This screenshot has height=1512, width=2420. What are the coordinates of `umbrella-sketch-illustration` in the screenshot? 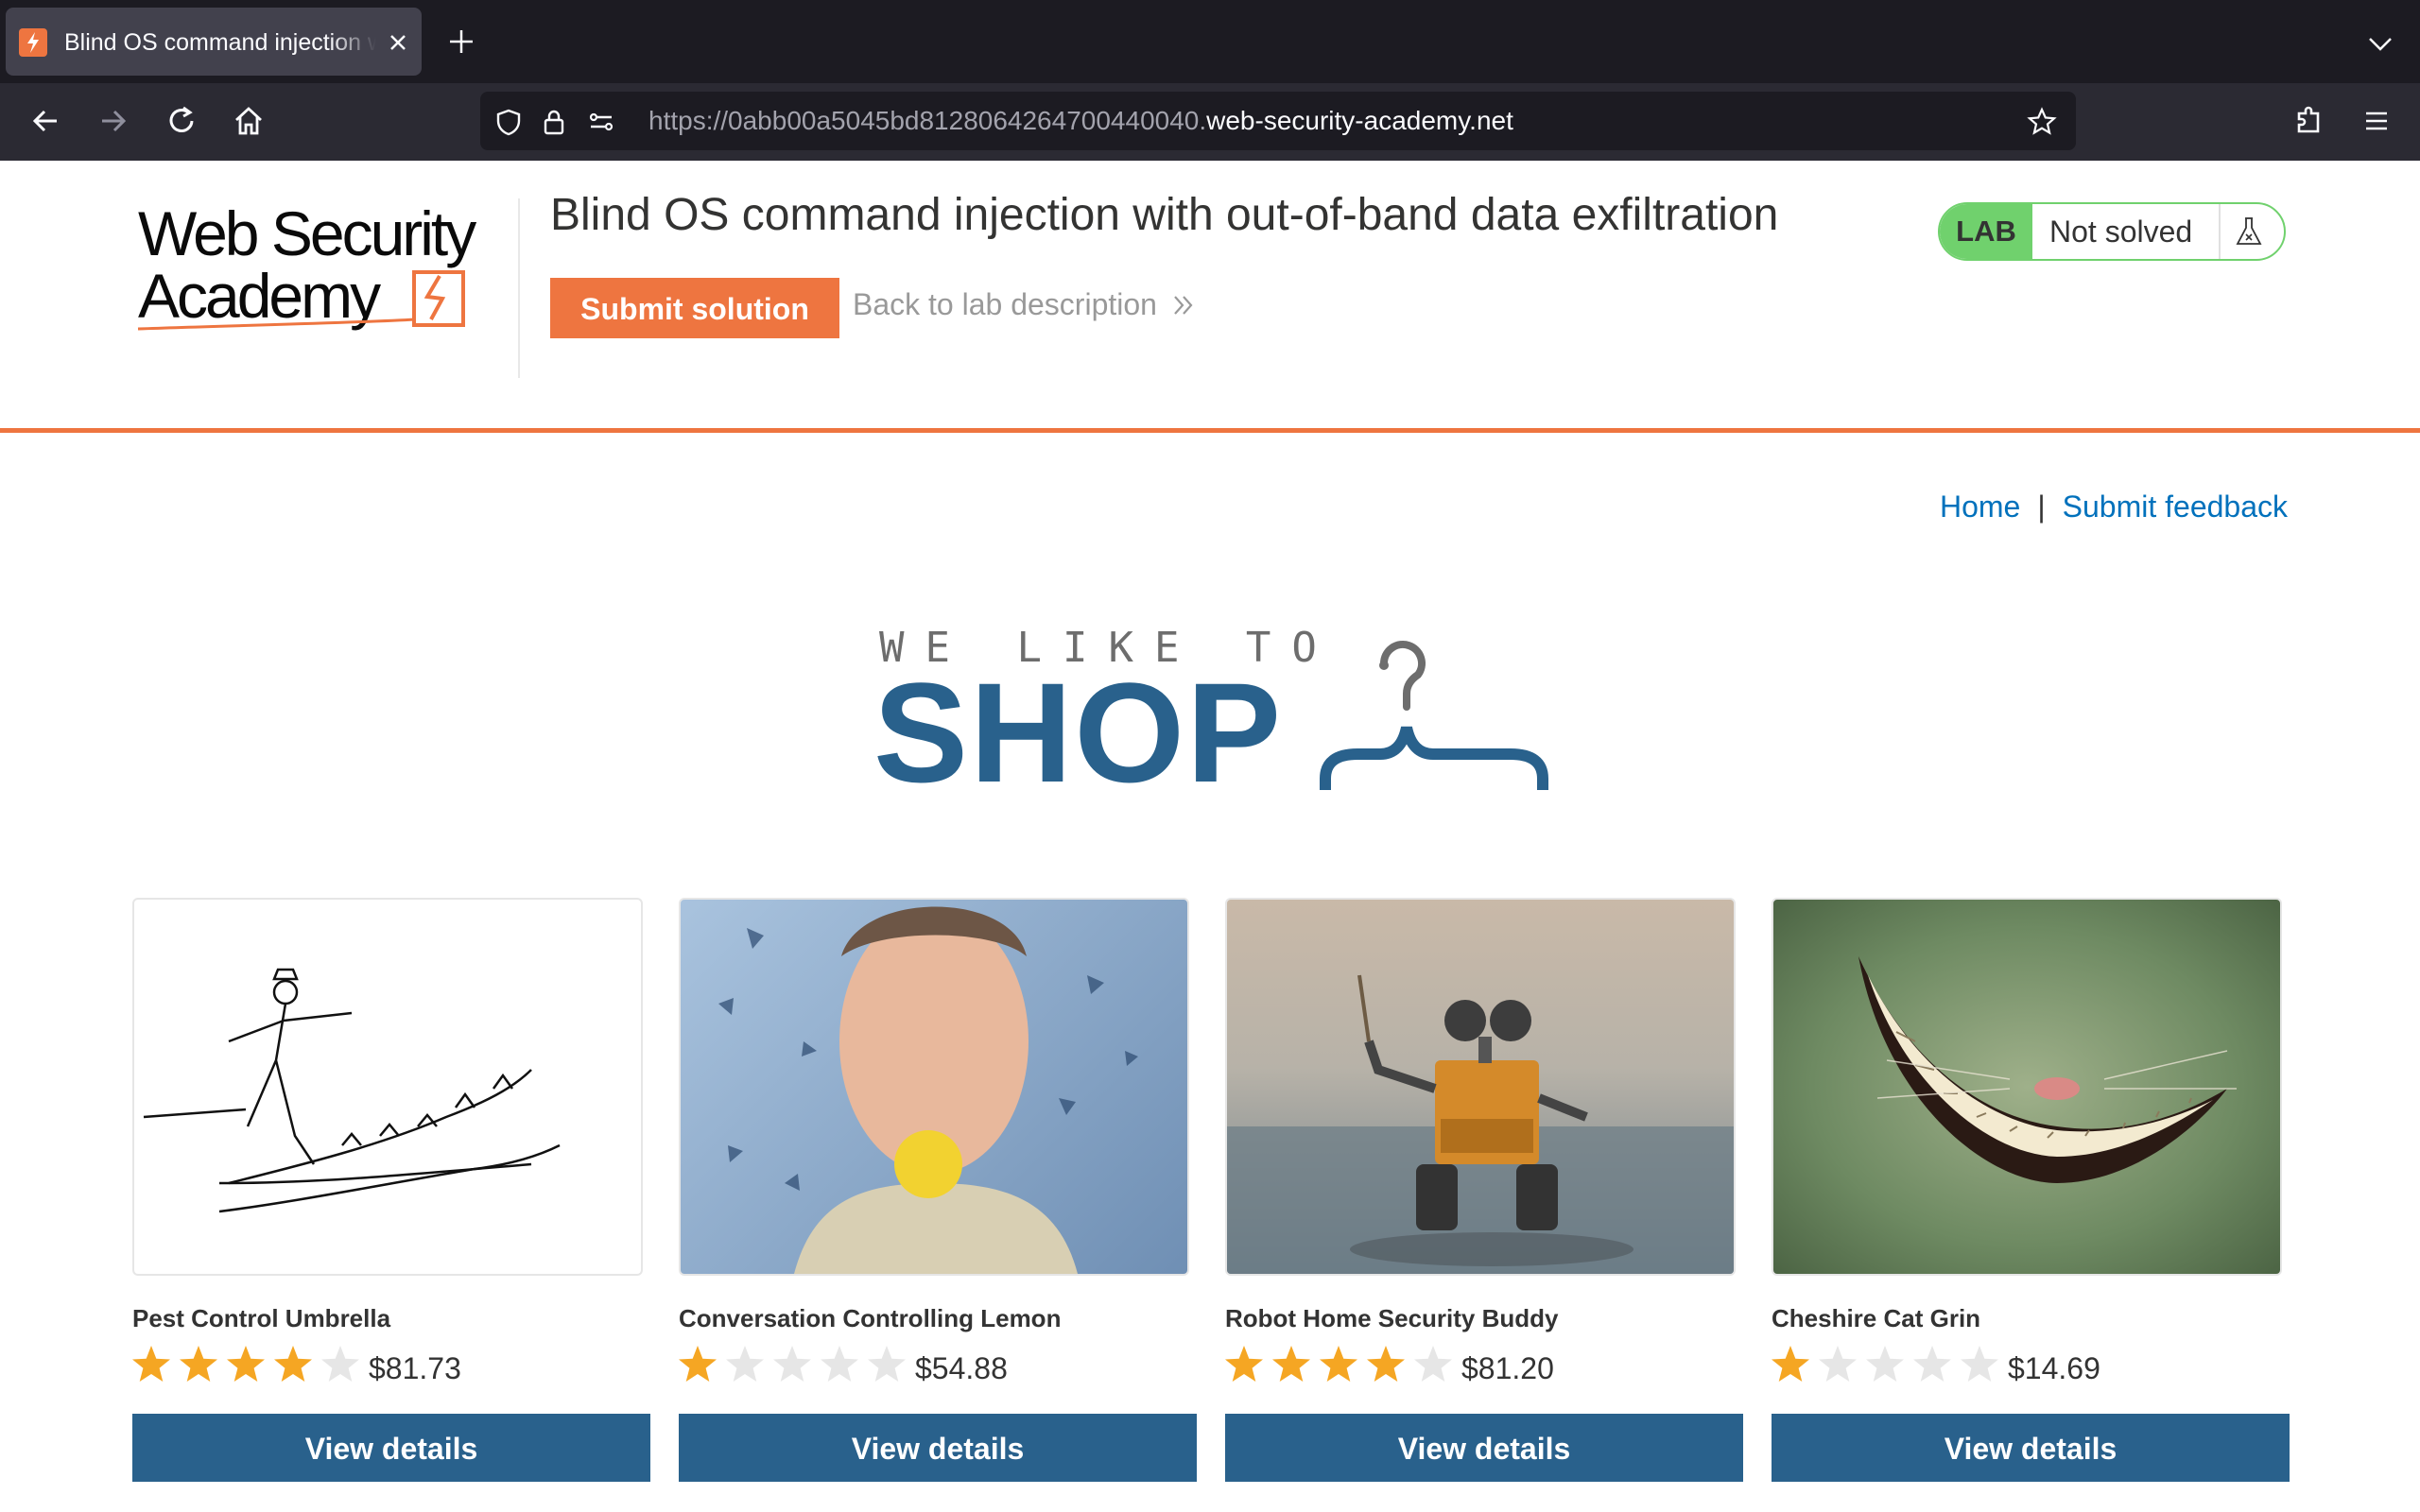 It's located at (352, 1090).